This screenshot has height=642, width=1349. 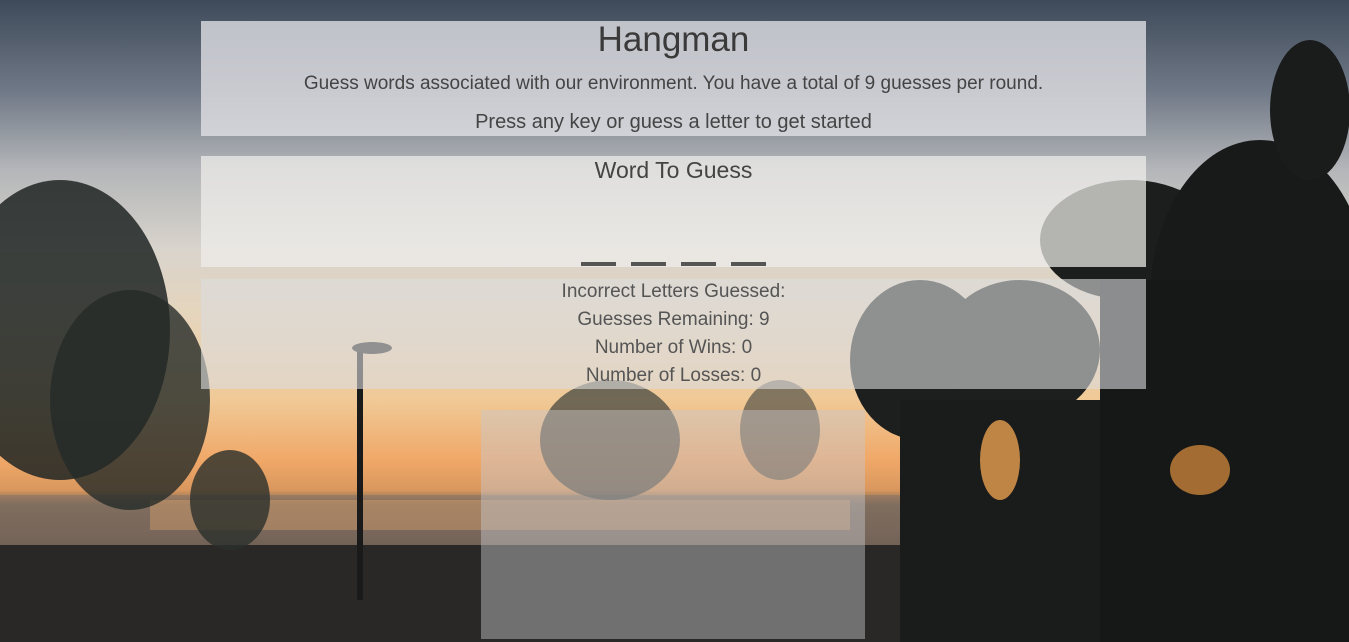 What do you see at coordinates (673, 347) in the screenshot?
I see `wins-count: Number of Wins: 0` at bounding box center [673, 347].